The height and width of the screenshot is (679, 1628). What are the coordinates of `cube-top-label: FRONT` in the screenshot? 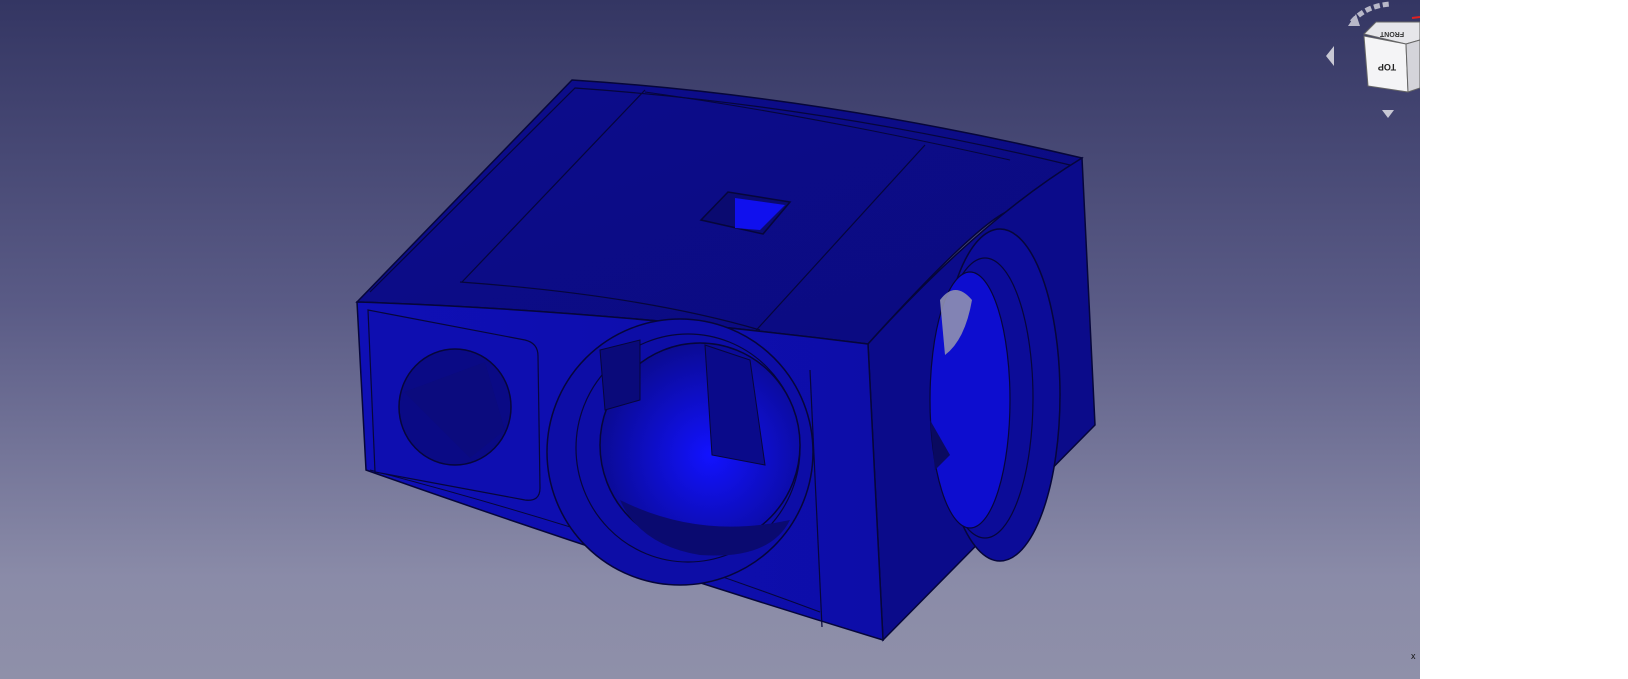 It's located at (1391, 33).